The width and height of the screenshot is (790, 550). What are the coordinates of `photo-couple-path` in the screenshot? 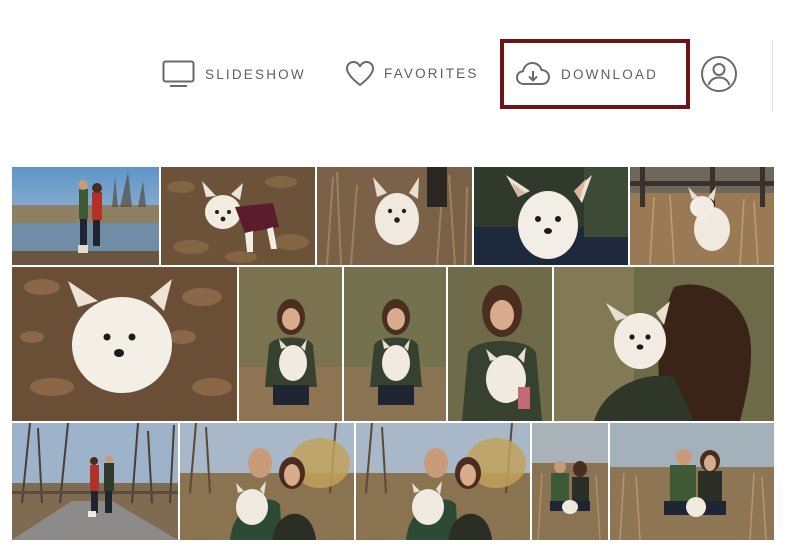 It's located at (95, 481).